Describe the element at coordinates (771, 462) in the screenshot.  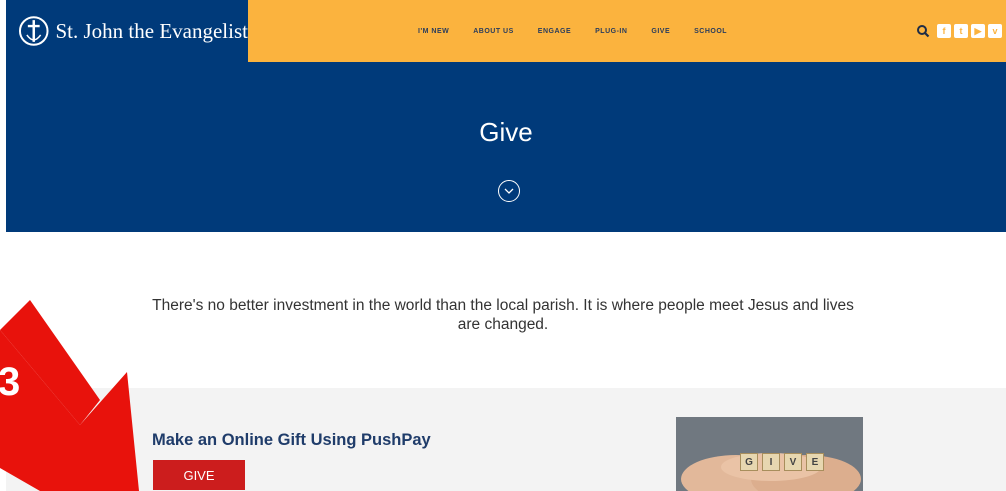
I see `letter-tile: I` at that location.